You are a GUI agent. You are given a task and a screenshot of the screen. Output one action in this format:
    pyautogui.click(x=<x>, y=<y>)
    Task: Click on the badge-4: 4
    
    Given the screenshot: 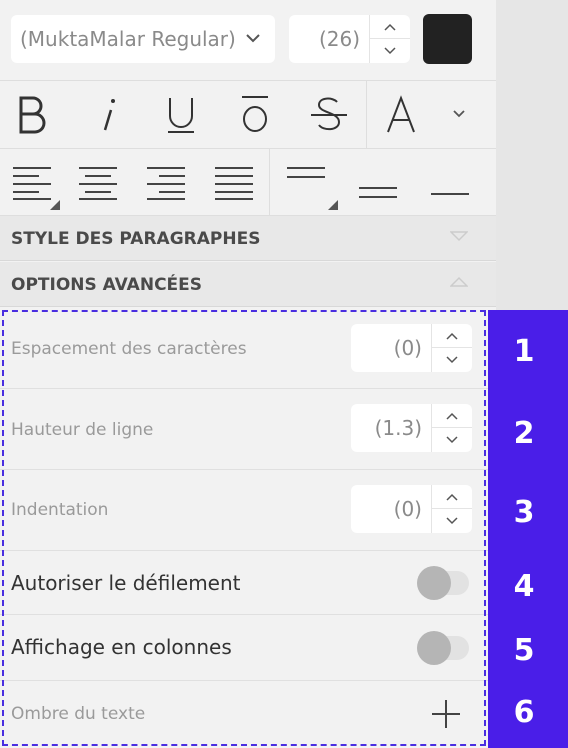 What is the action you would take?
    pyautogui.click(x=524, y=586)
    